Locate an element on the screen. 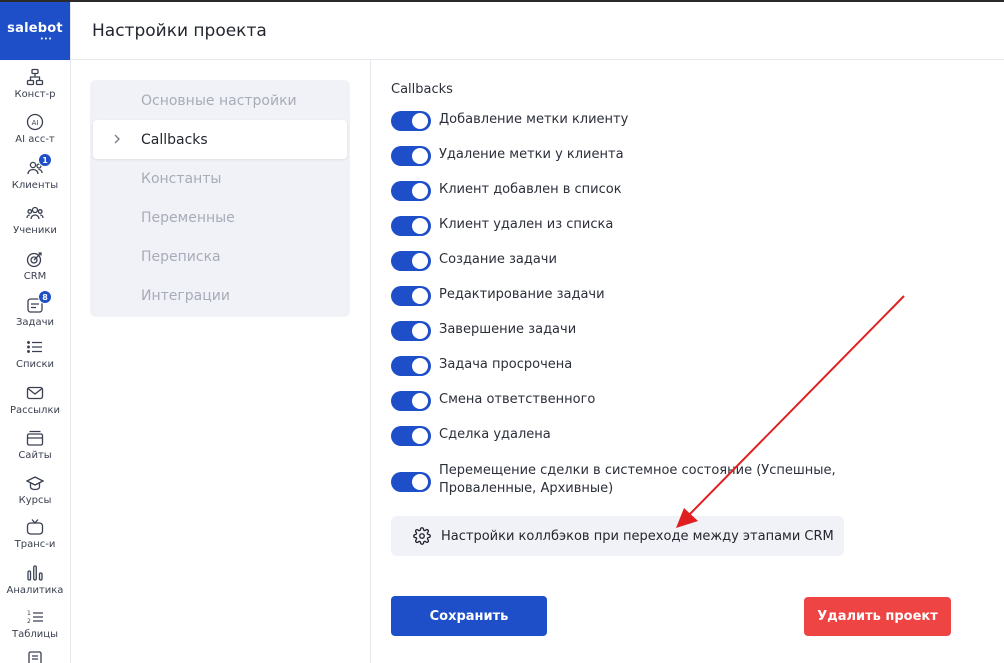 This screenshot has width=1004, height=663. rail-item-tasks: 8 Задачи is located at coordinates (35, 309).